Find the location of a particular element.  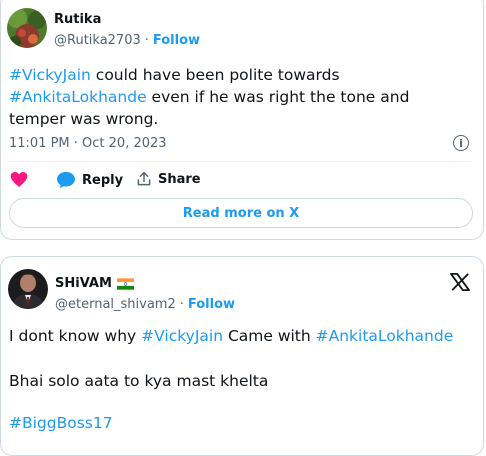

author-name-row: SHiVAM is located at coordinates (94, 283).